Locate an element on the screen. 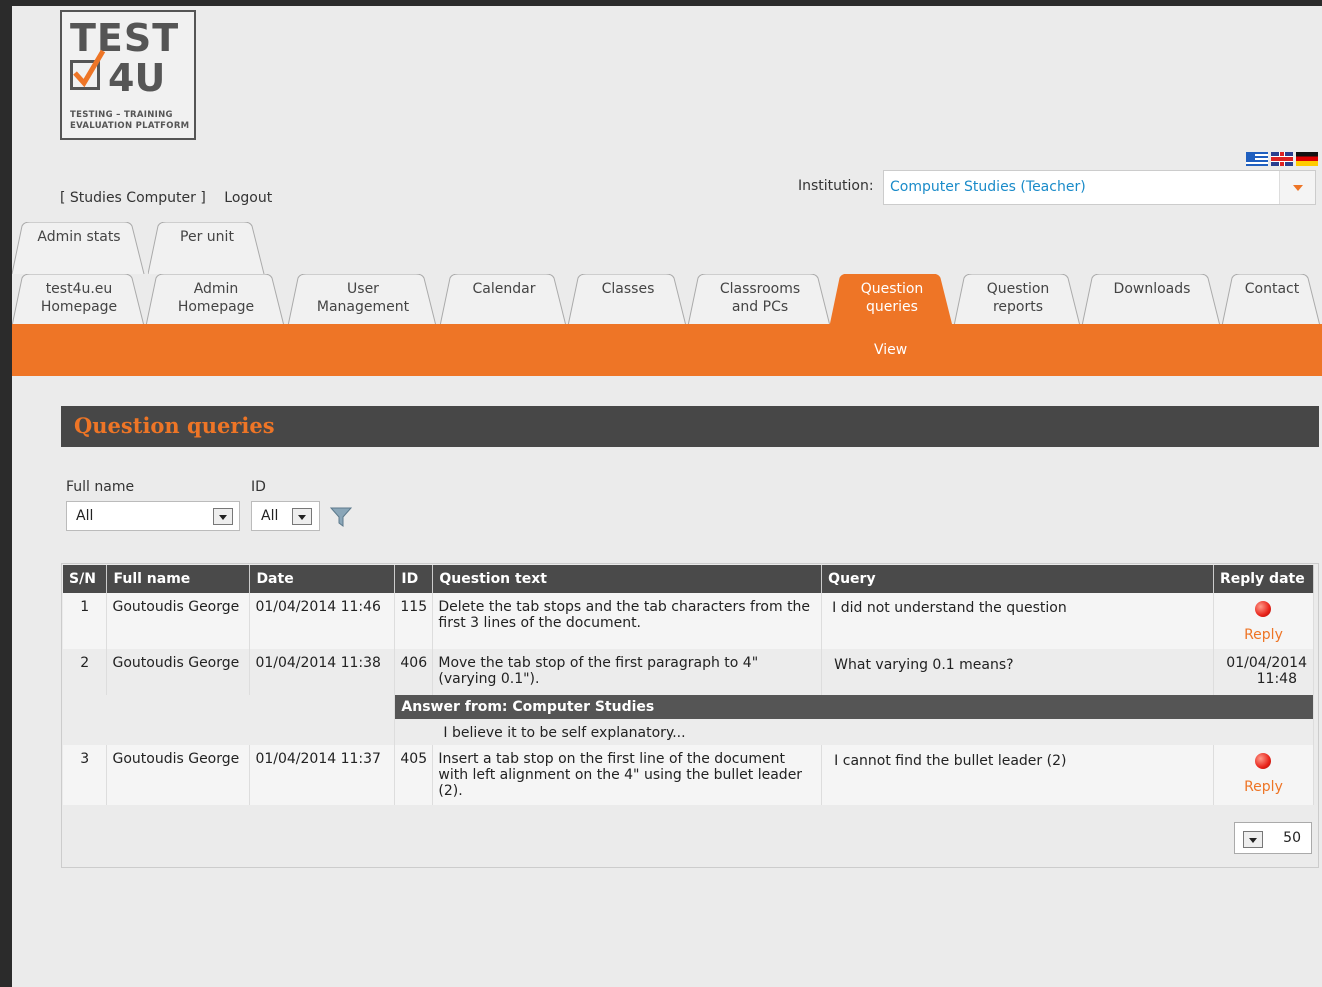  id-filter-value: All is located at coordinates (270, 516).